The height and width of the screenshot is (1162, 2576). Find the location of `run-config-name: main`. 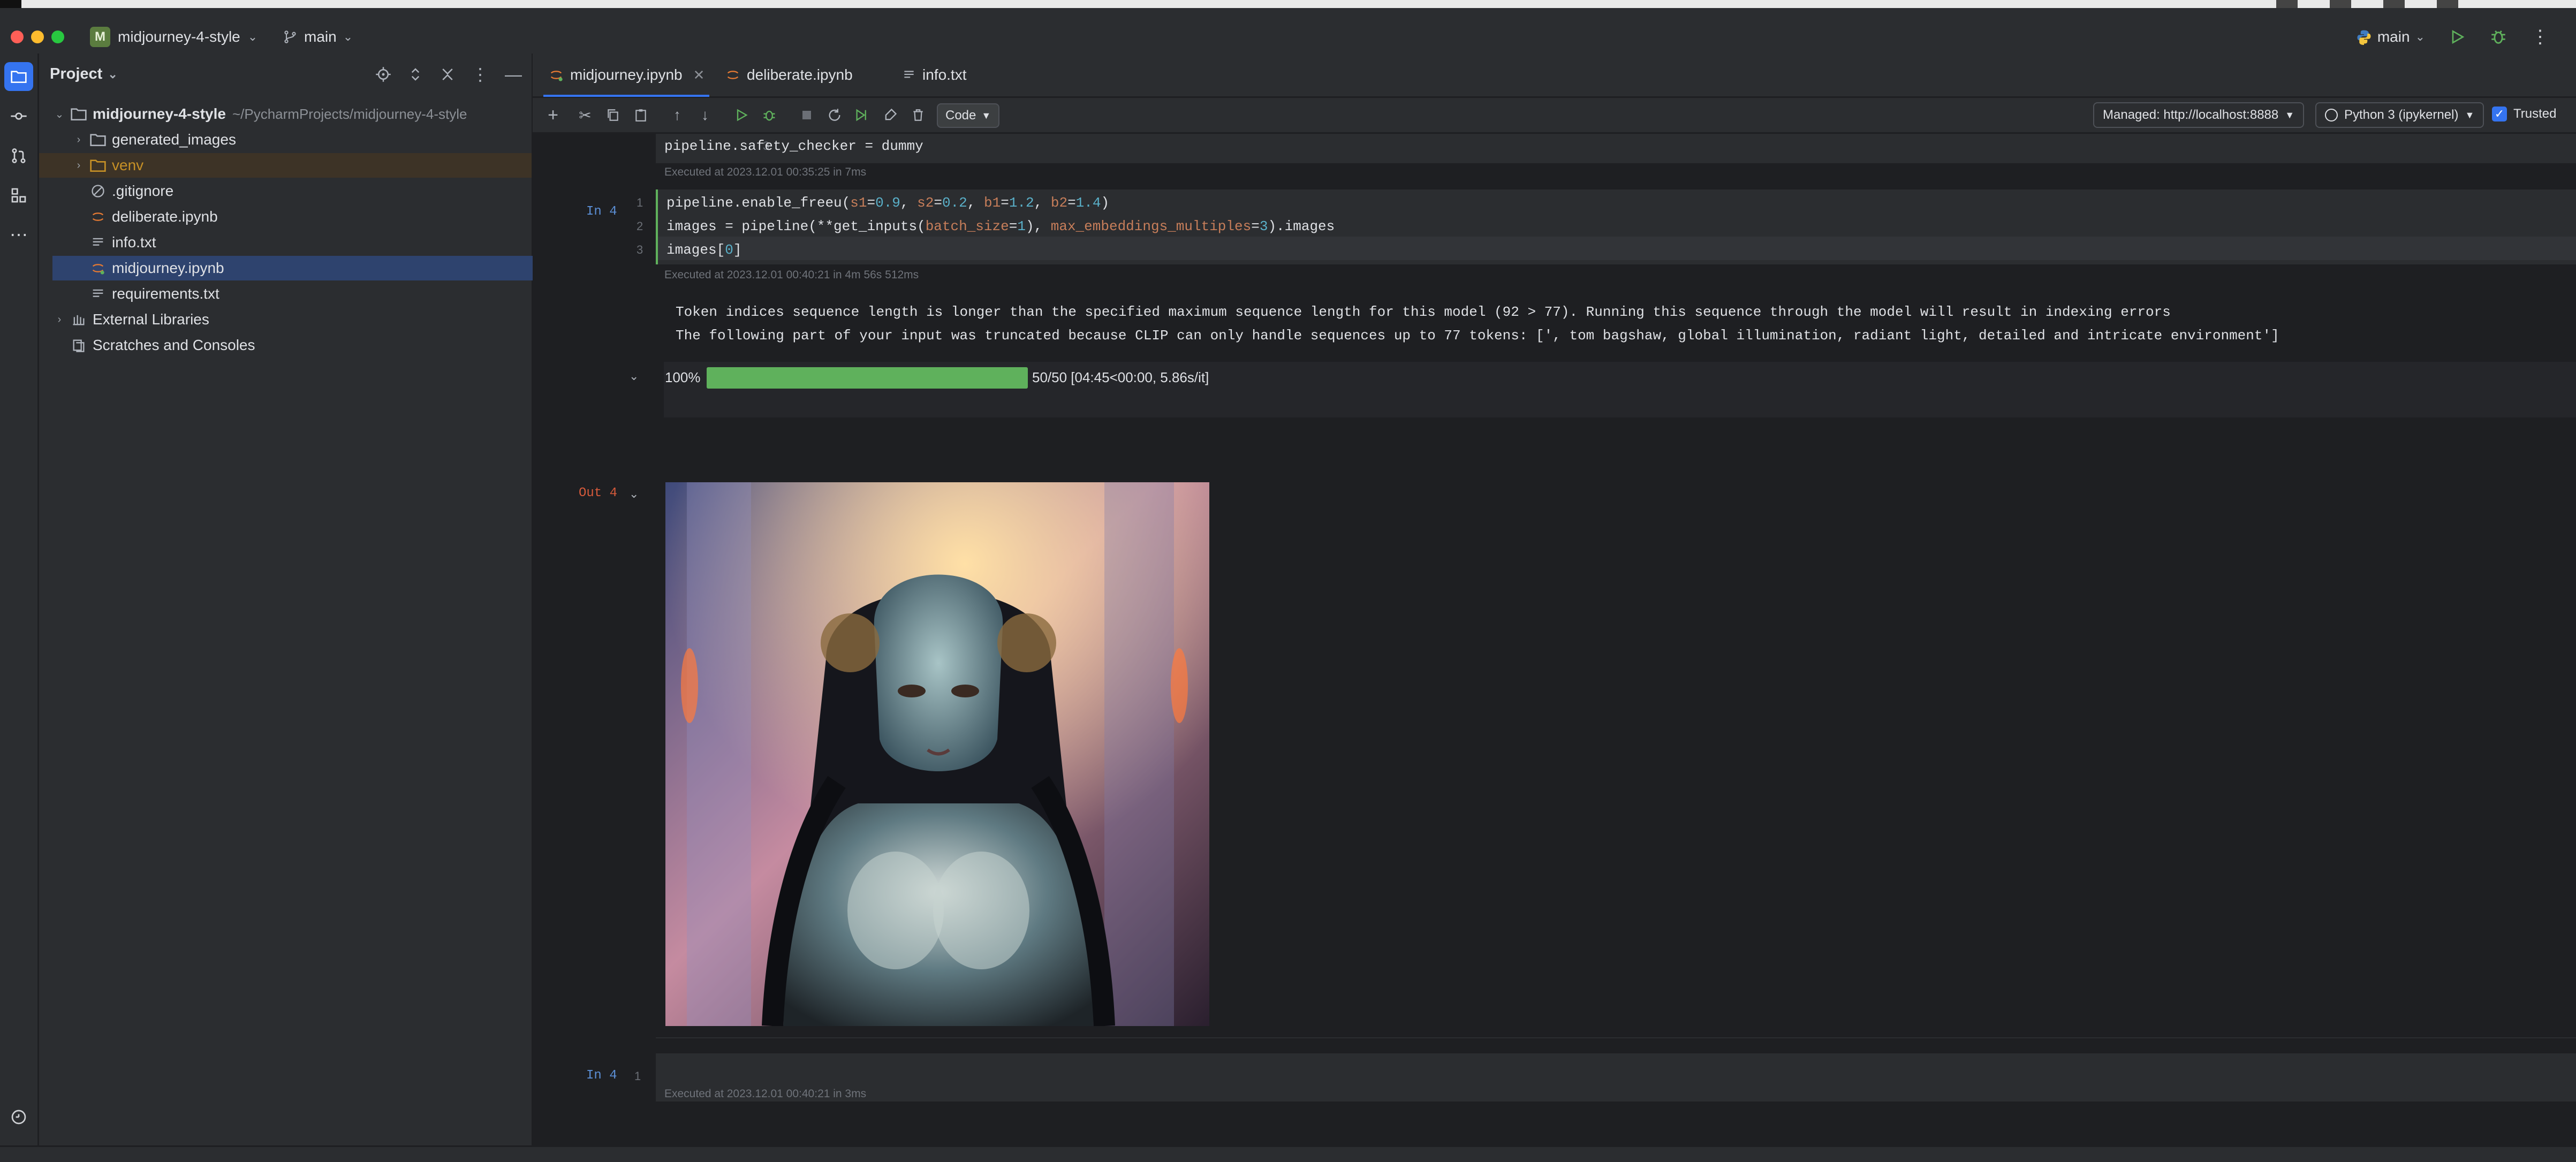

run-config-name: main is located at coordinates (2393, 37).